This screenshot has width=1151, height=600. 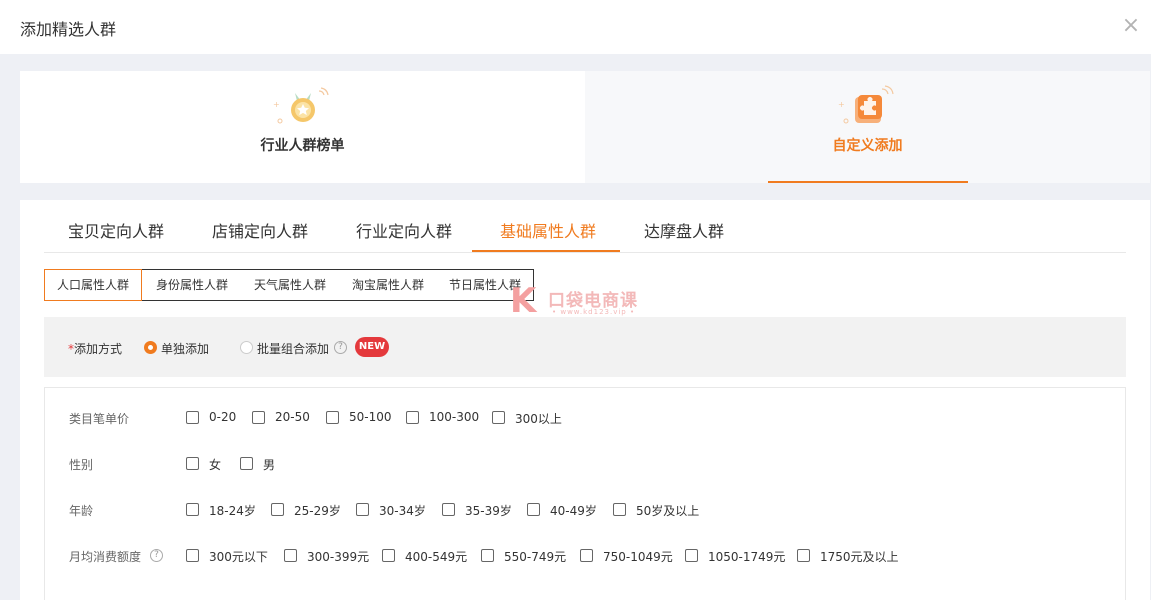 I want to click on subtab-population: 人口属性人群, so click(x=93, y=285).